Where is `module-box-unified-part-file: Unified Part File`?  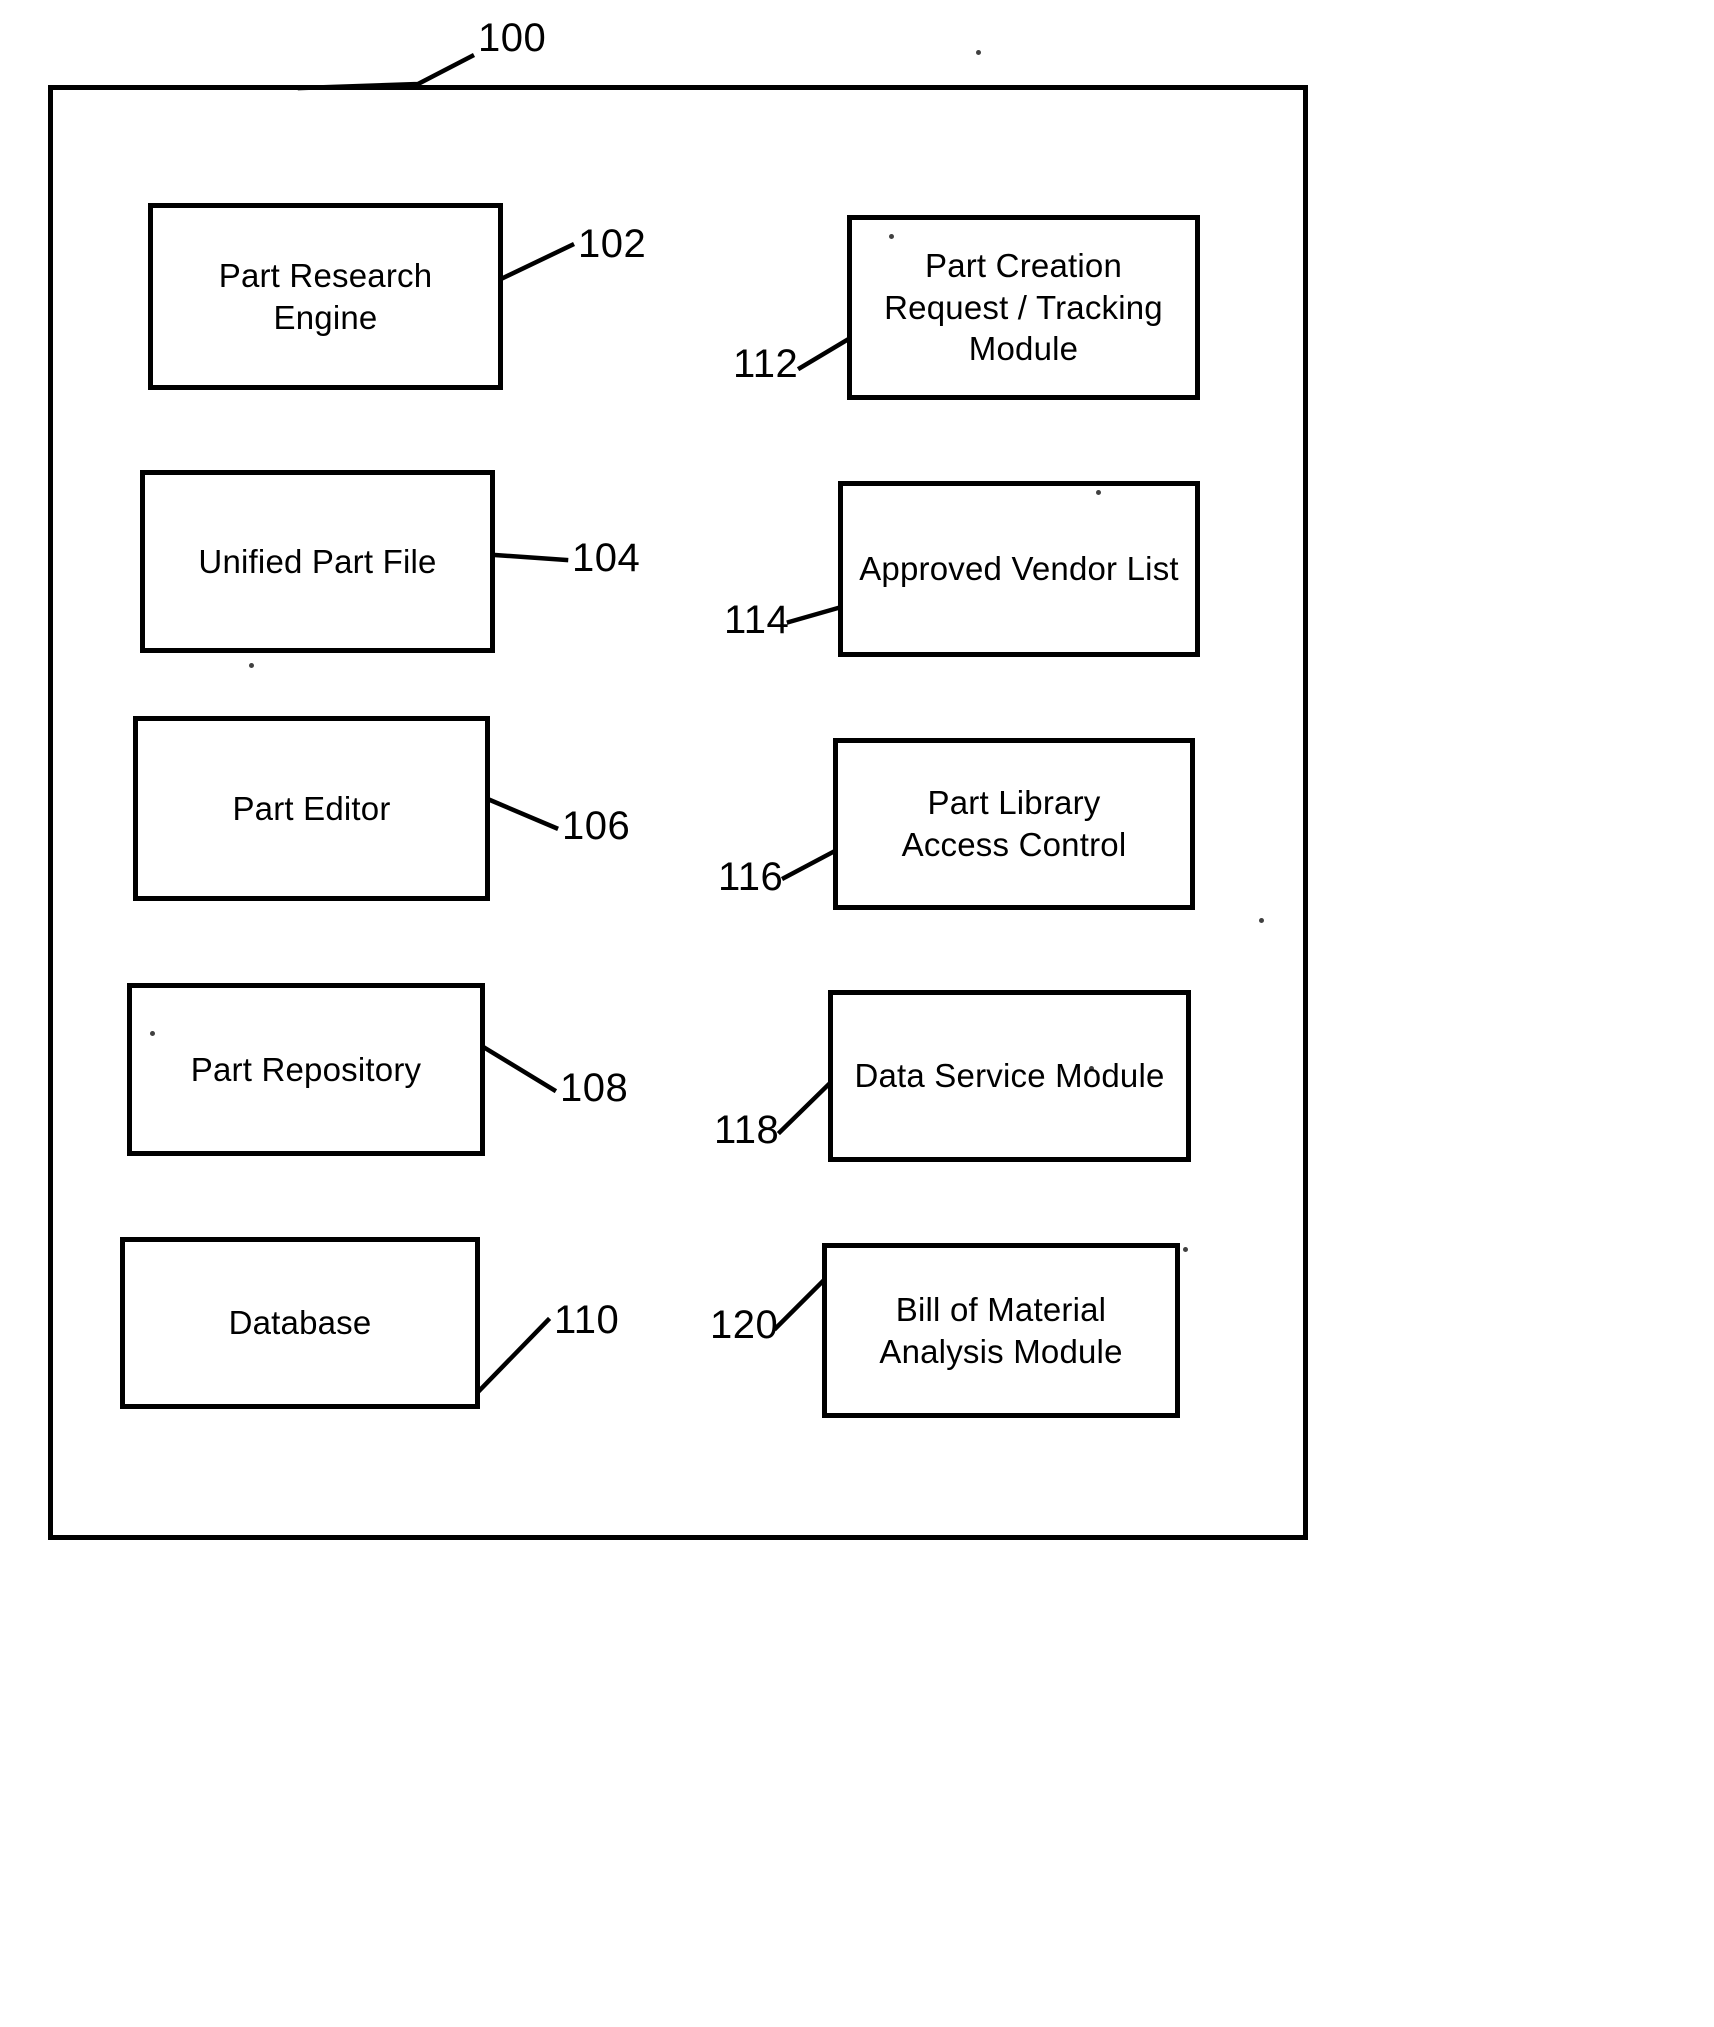 module-box-unified-part-file: Unified Part File is located at coordinates (317, 561).